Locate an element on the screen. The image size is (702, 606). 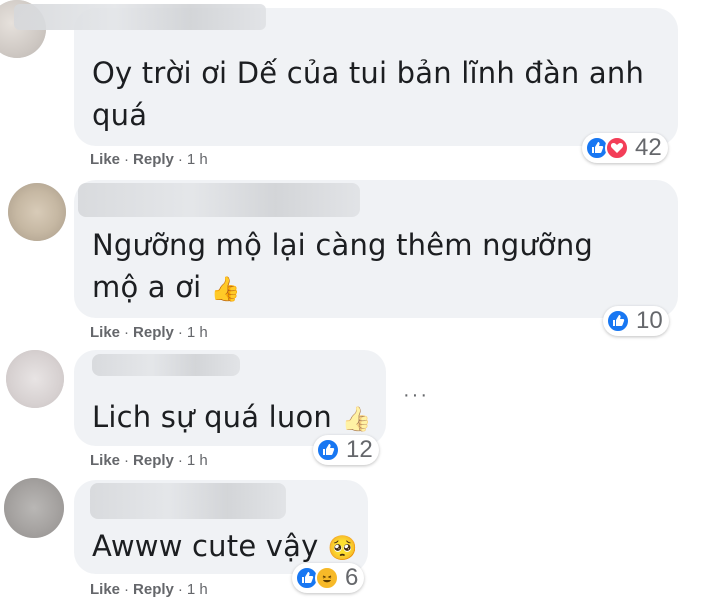
reaction-summary: 10 is located at coordinates (636, 321).